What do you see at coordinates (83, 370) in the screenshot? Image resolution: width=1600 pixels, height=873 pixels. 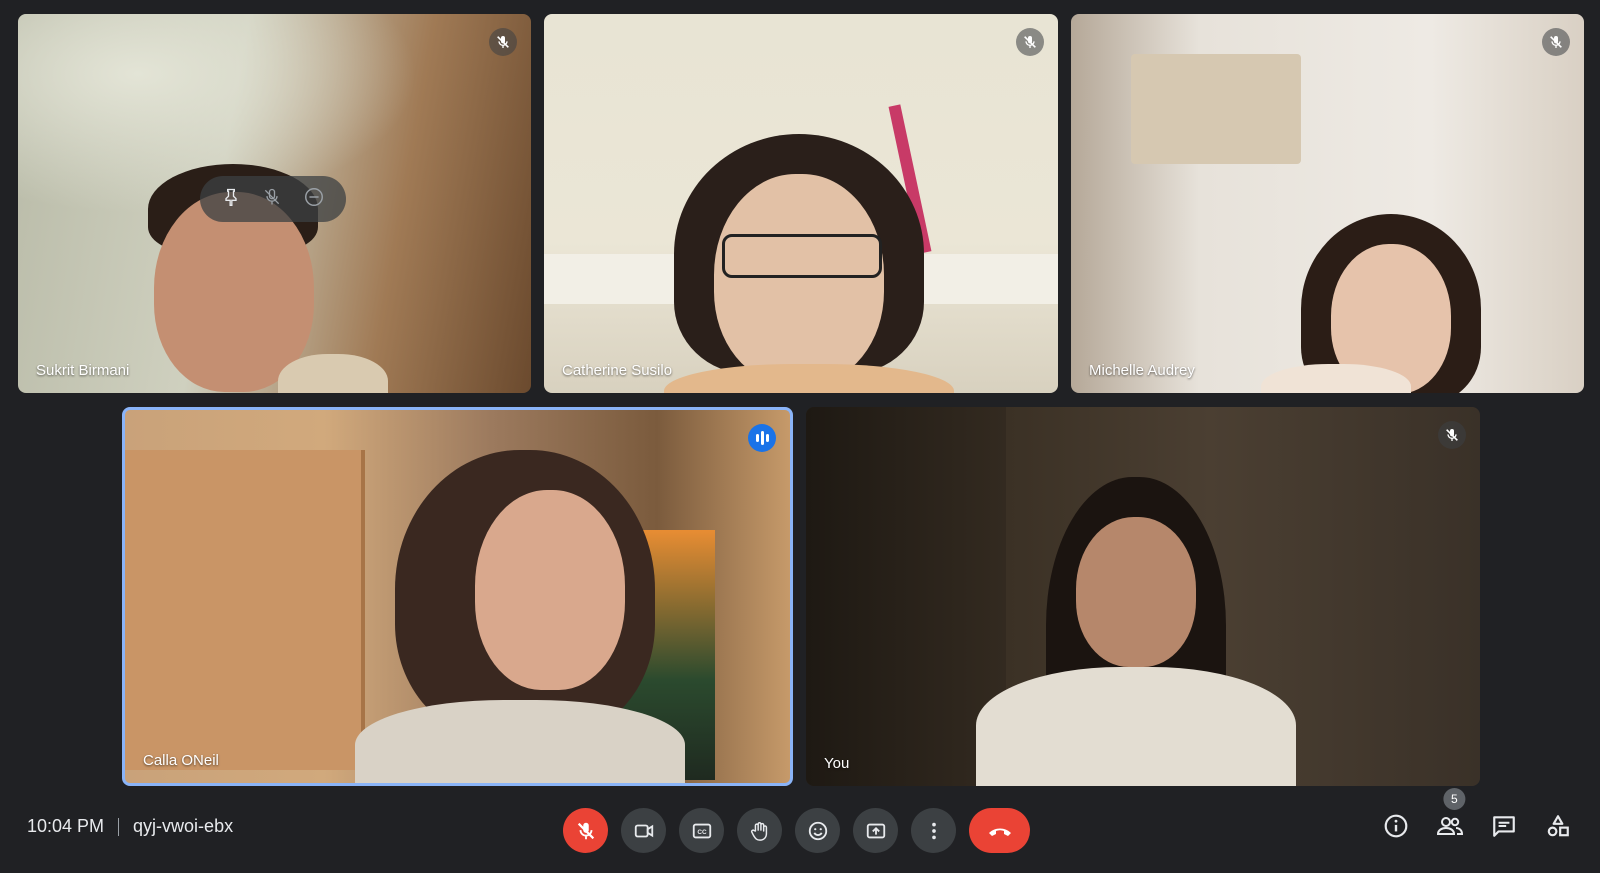 I see `participant-name: Sukrit Birmani` at bounding box center [83, 370].